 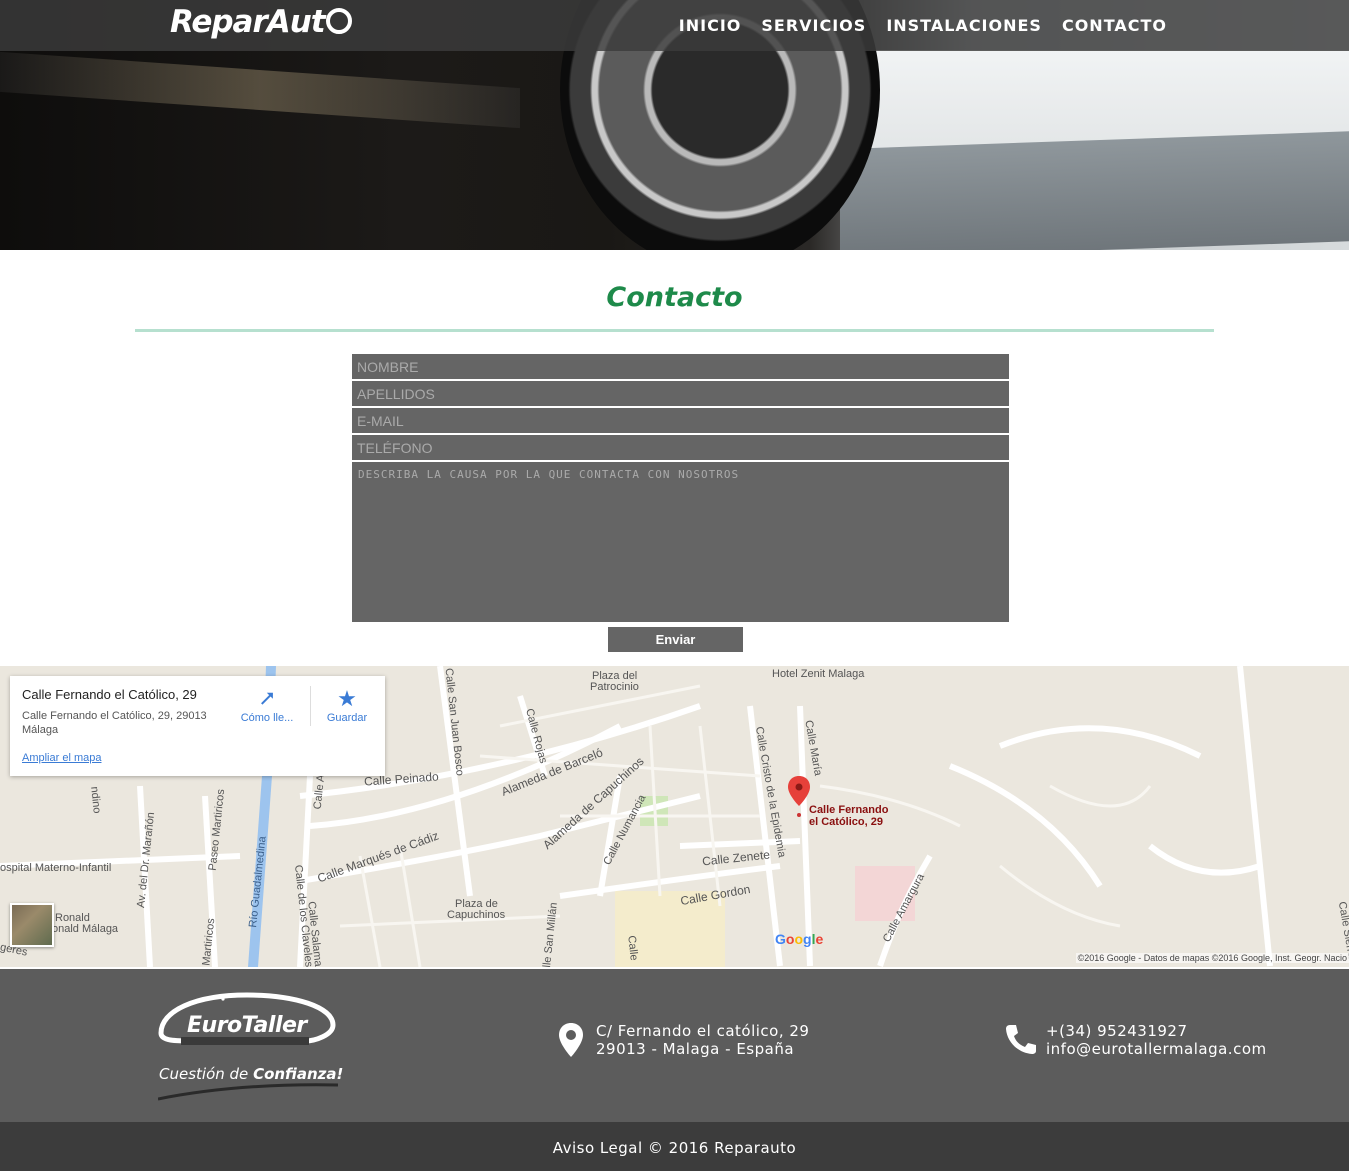 What do you see at coordinates (849, 810) in the screenshot?
I see `pin-label-line: Calle Fernando` at bounding box center [849, 810].